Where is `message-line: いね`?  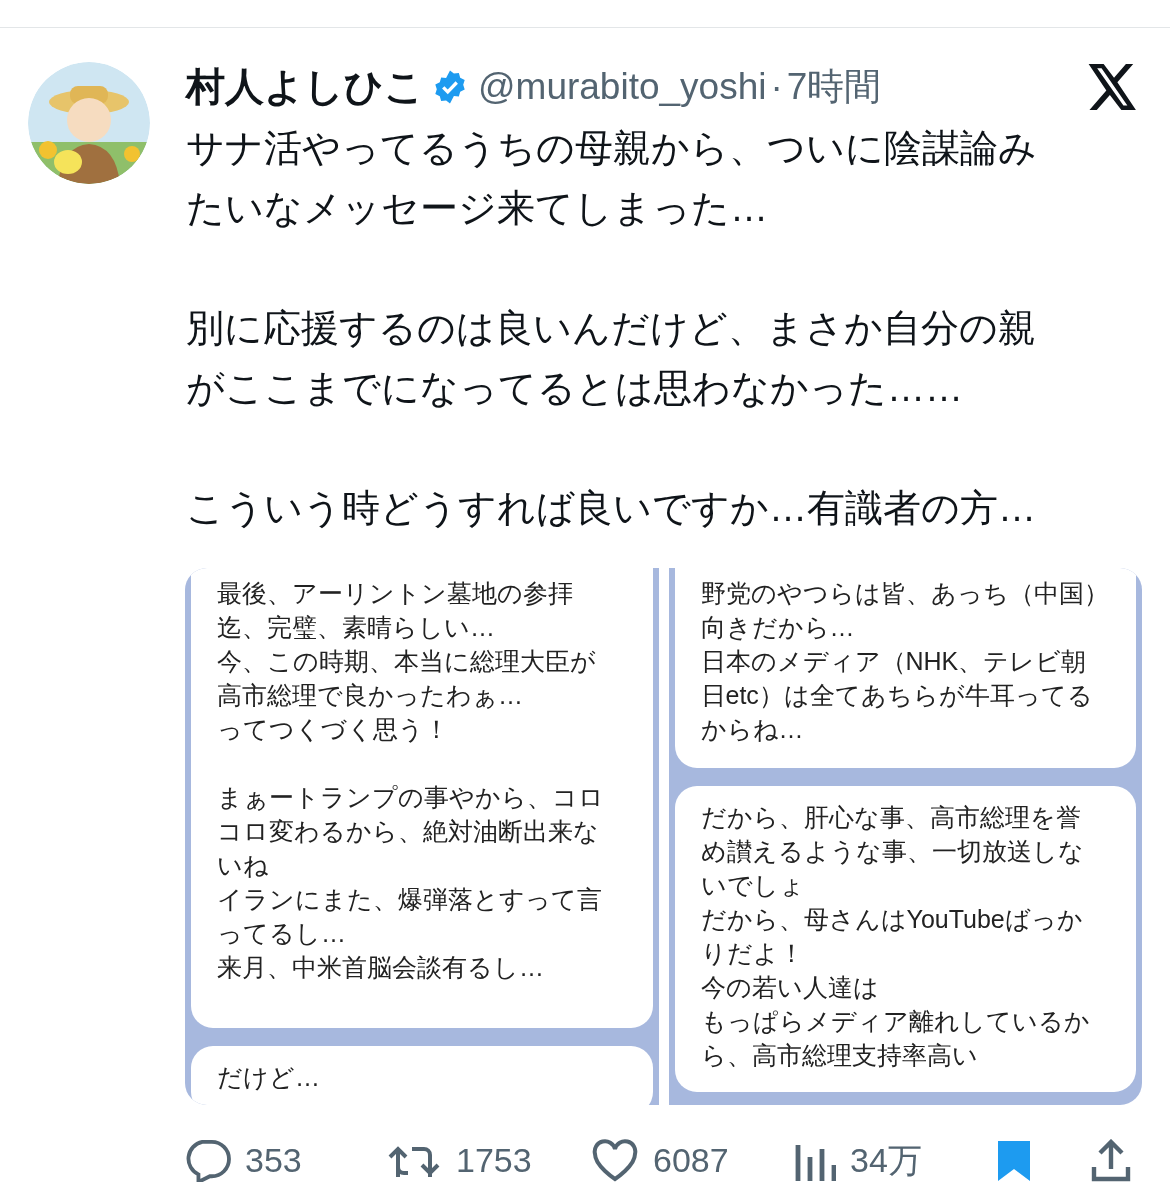
message-line: いね is located at coordinates (243, 865).